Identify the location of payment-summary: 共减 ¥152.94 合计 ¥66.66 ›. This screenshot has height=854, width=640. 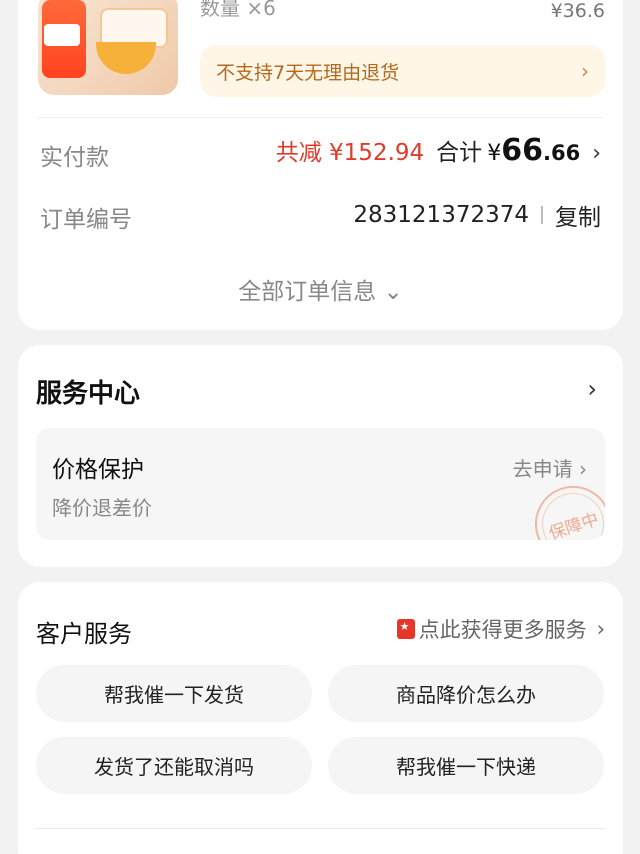
(438, 150).